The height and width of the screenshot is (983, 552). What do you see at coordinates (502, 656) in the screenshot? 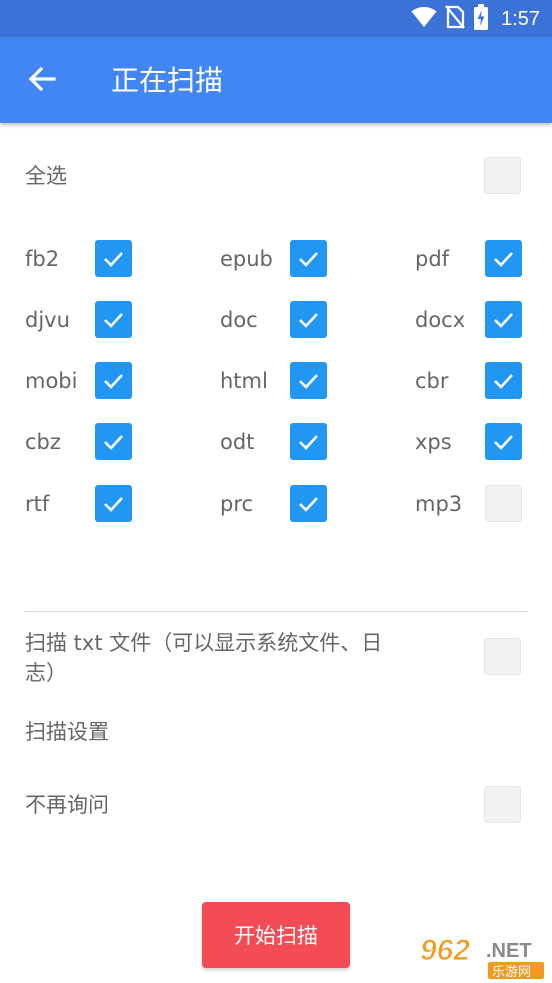
I see `scan-txt-checkbox` at bounding box center [502, 656].